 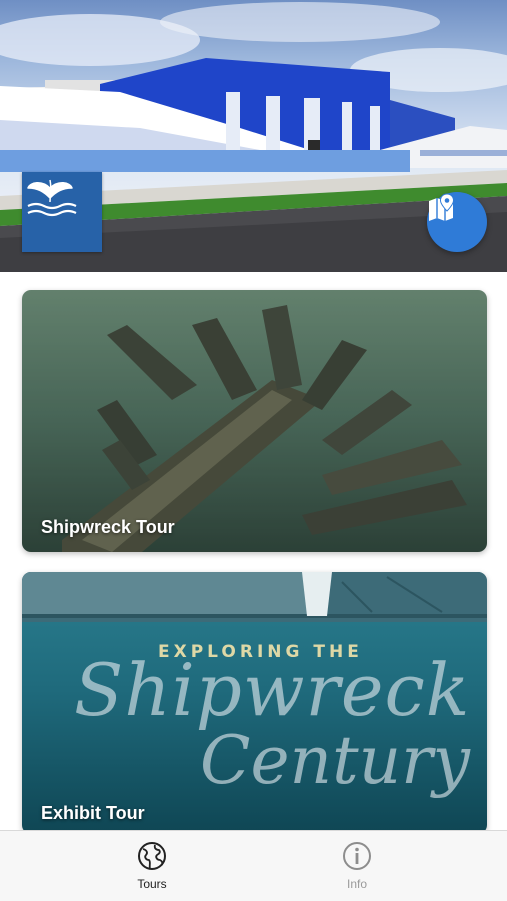 What do you see at coordinates (93, 813) in the screenshot?
I see `card-title: Exhibit Tour` at bounding box center [93, 813].